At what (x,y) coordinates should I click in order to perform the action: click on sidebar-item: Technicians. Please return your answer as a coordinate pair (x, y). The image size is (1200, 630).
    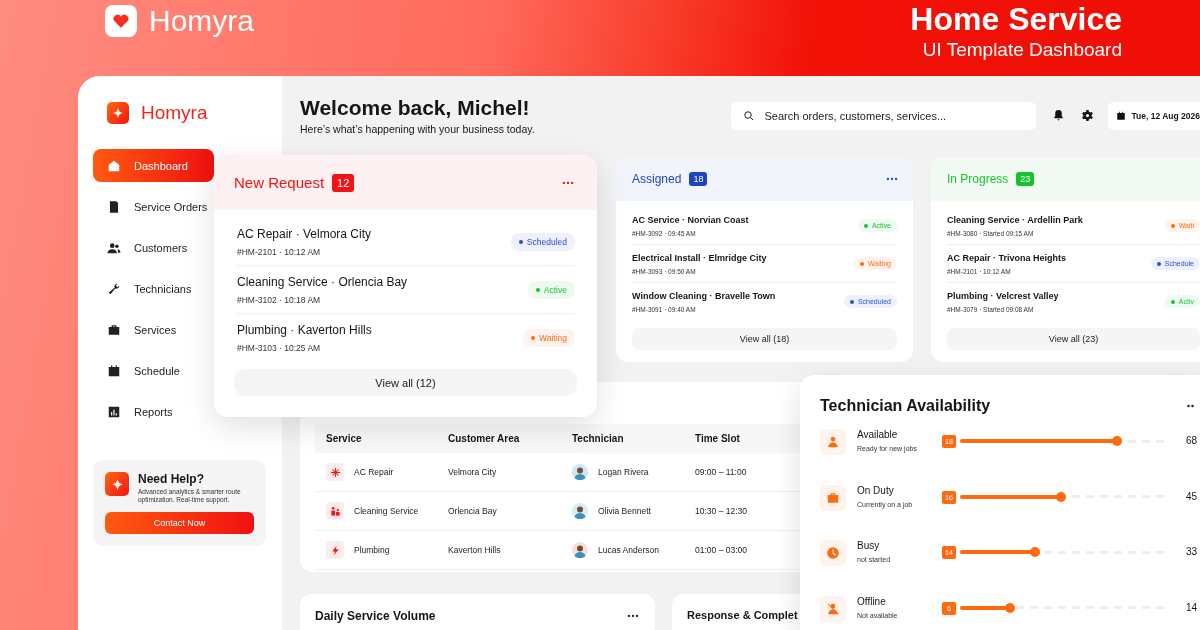
    Looking at the image, I should click on (153, 288).